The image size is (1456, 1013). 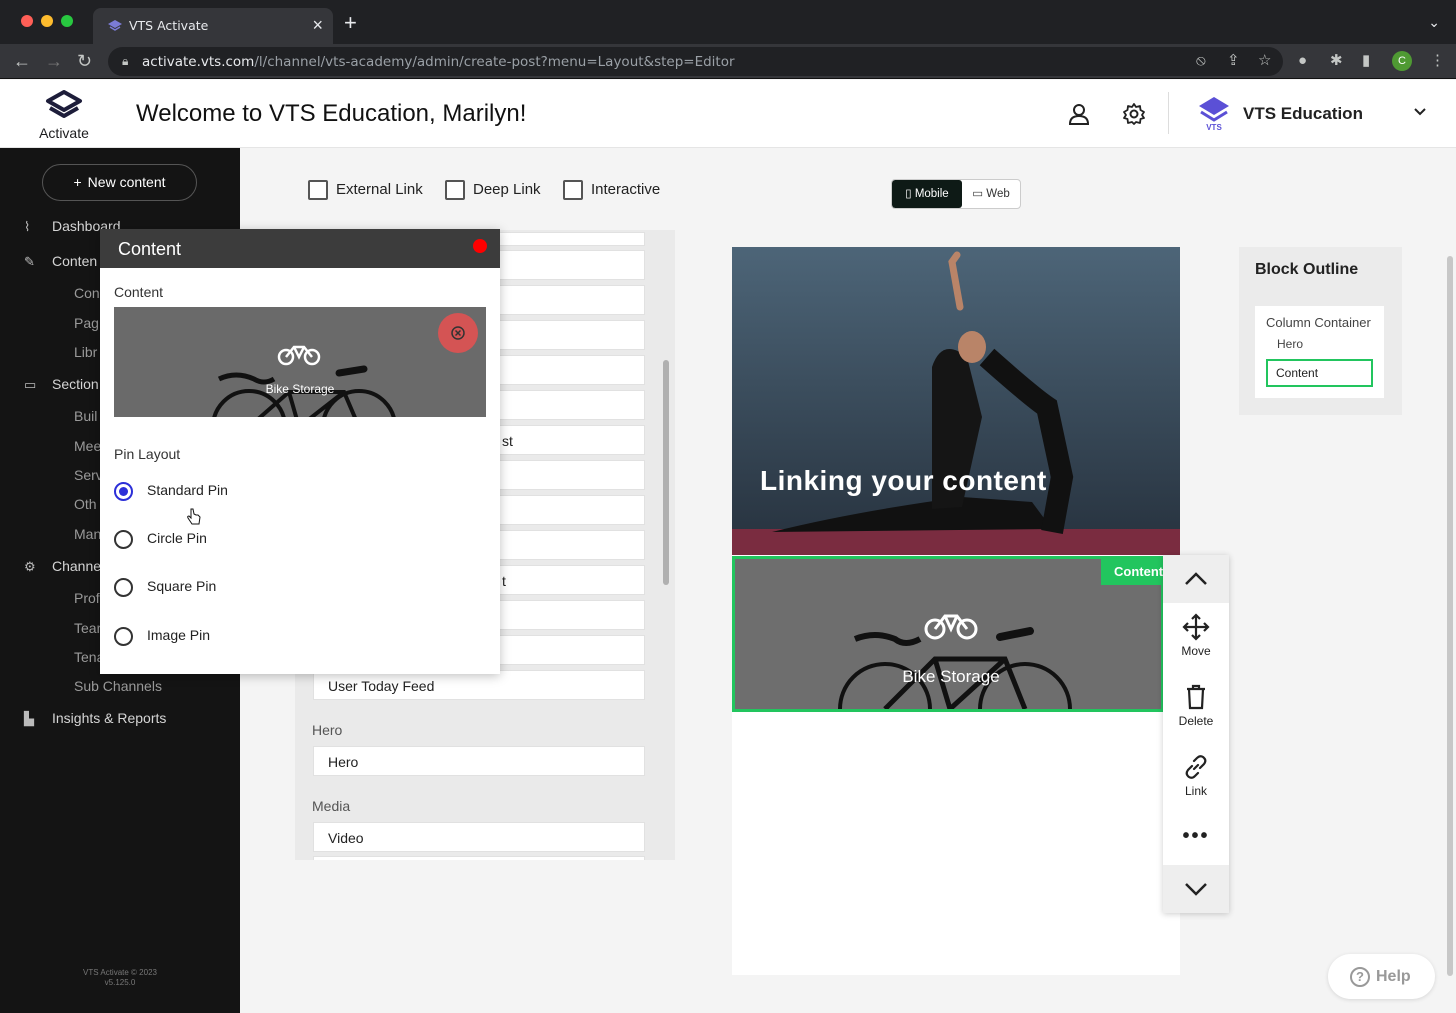 I want to click on move-button: Move, so click(x=1196, y=635).